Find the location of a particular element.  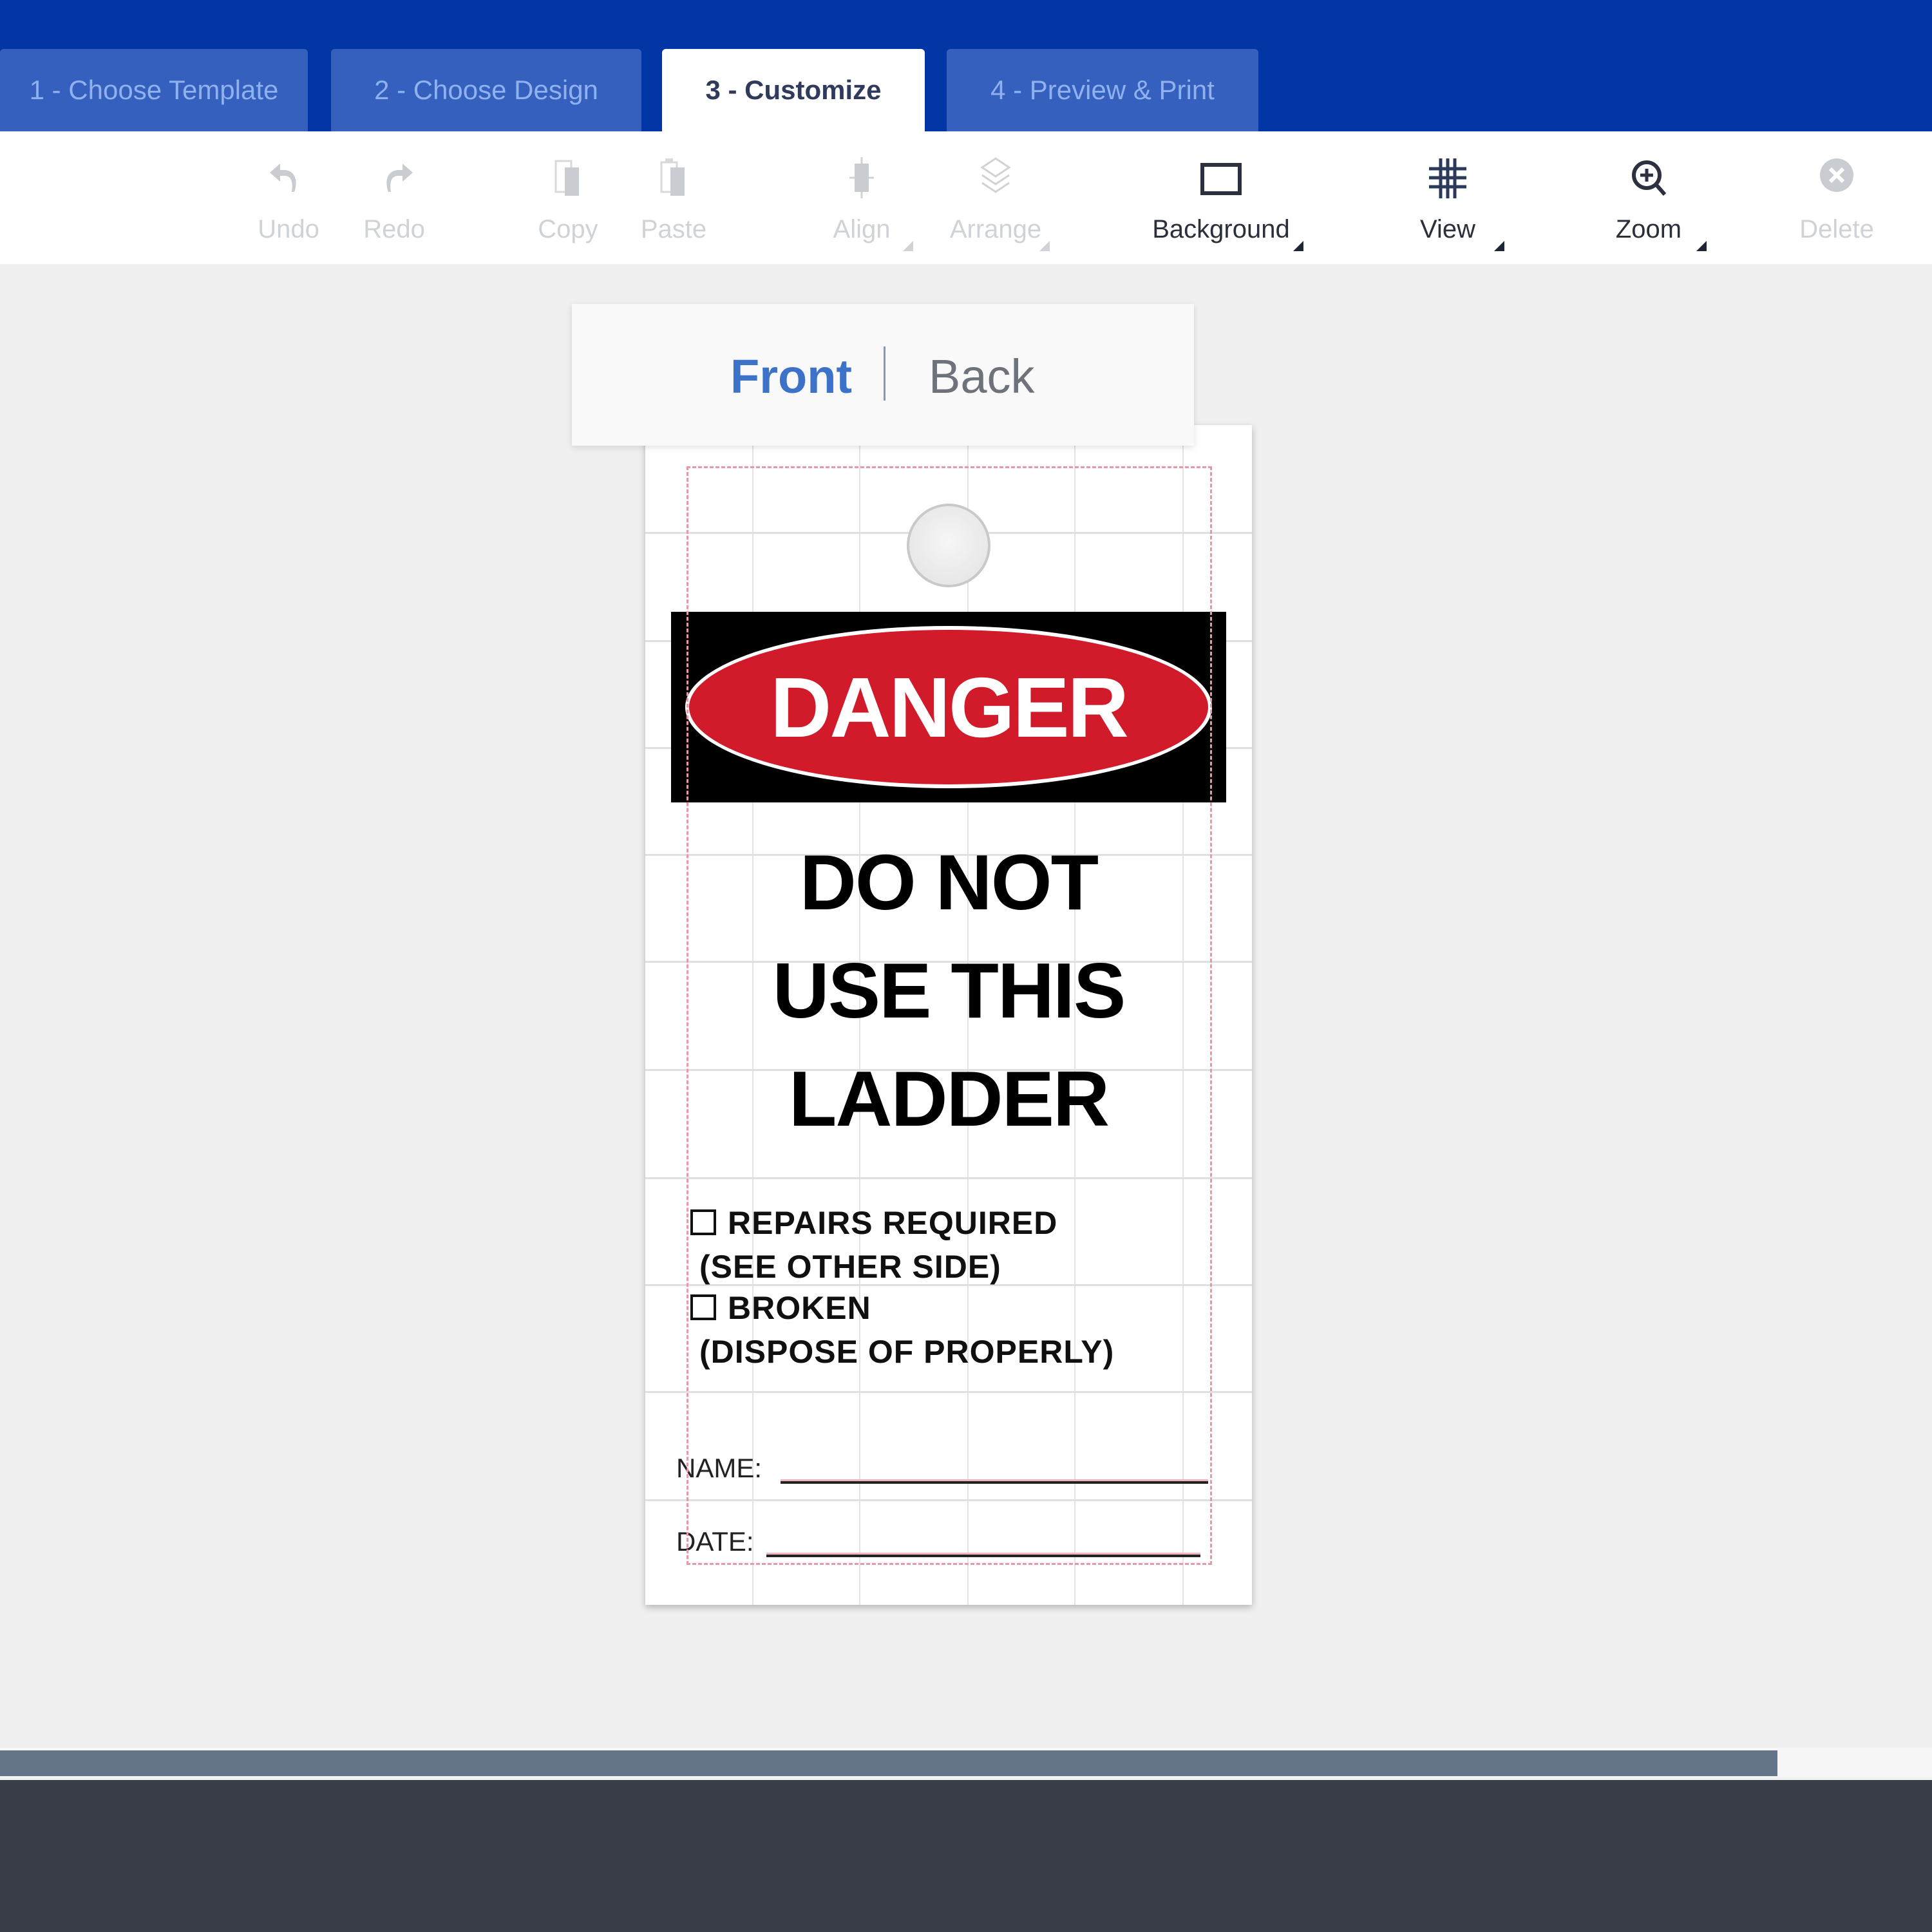

align-dropdown-caret is located at coordinates (908, 246).